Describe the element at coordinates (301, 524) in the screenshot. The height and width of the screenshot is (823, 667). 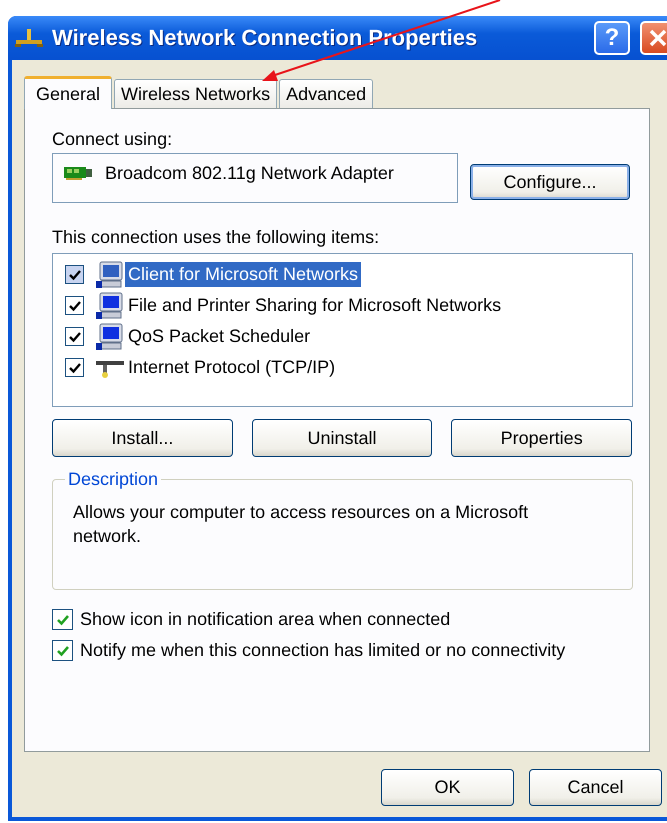
I see `description-text: Allows your computer to access resources on a Microsoft network.` at that location.